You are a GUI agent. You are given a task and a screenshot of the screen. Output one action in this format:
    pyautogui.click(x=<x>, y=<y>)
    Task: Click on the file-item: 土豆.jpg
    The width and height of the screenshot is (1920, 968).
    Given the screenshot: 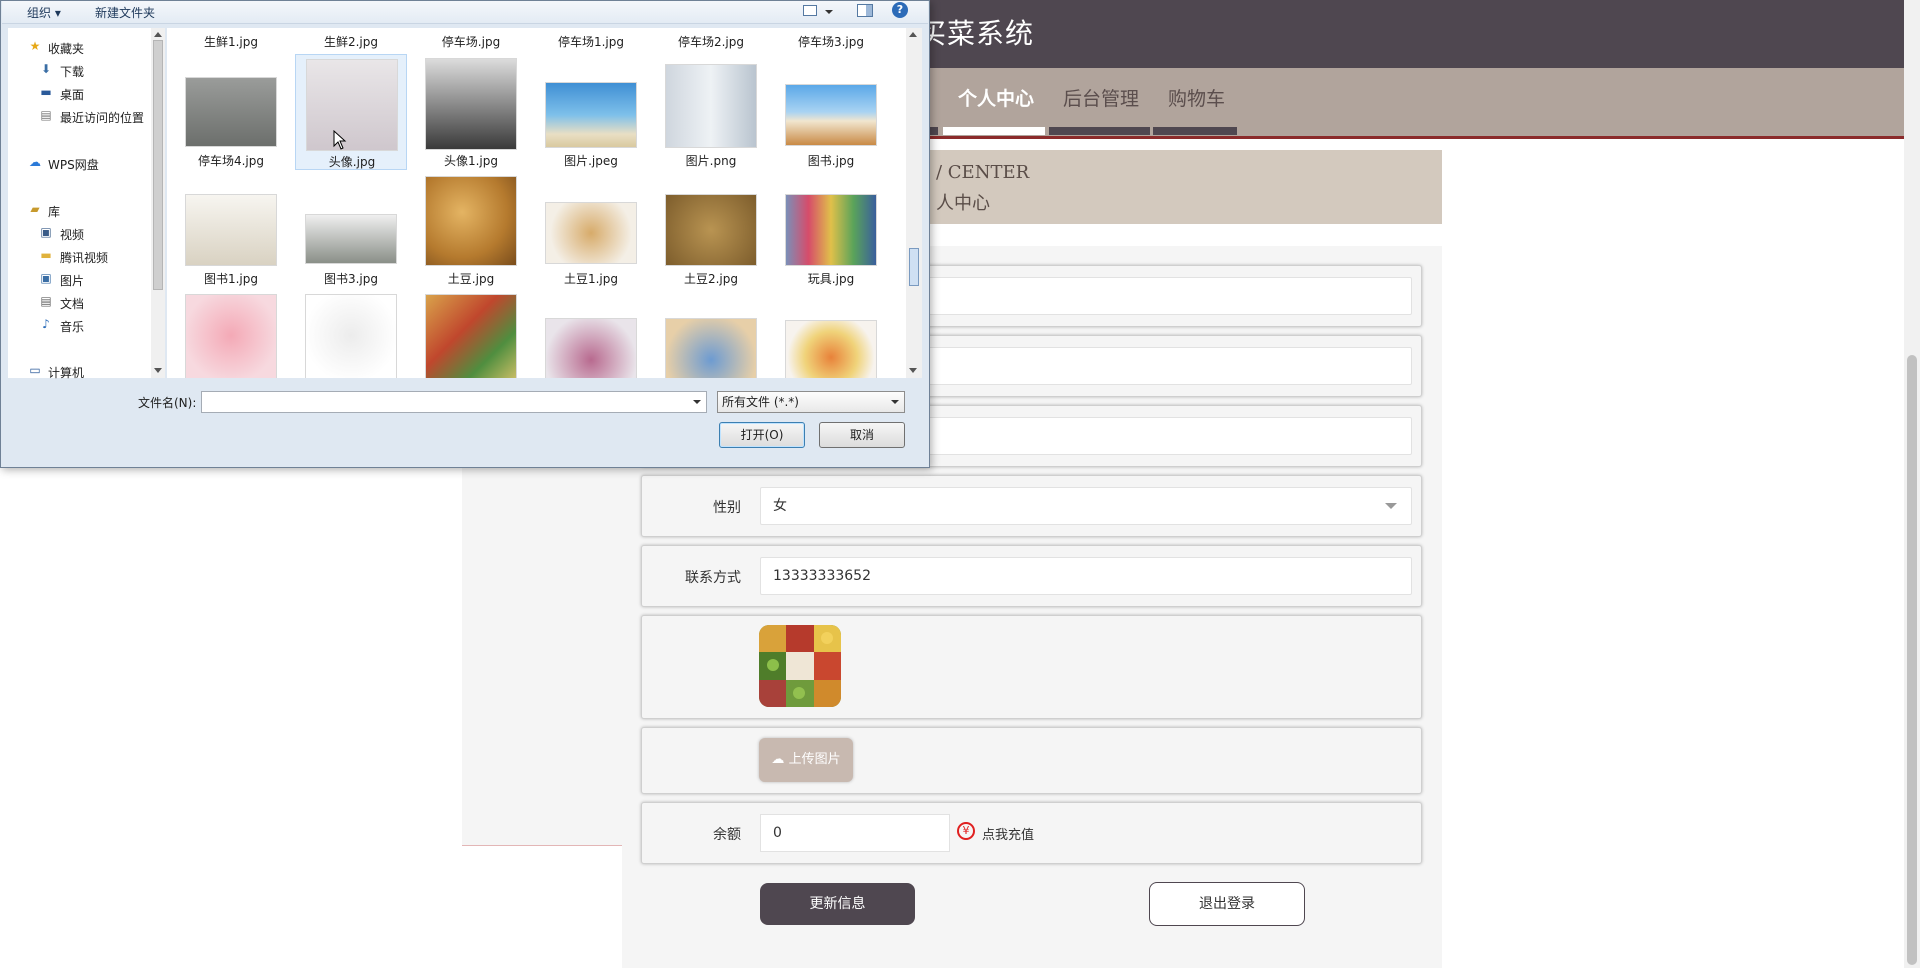 What is the action you would take?
    pyautogui.click(x=471, y=231)
    